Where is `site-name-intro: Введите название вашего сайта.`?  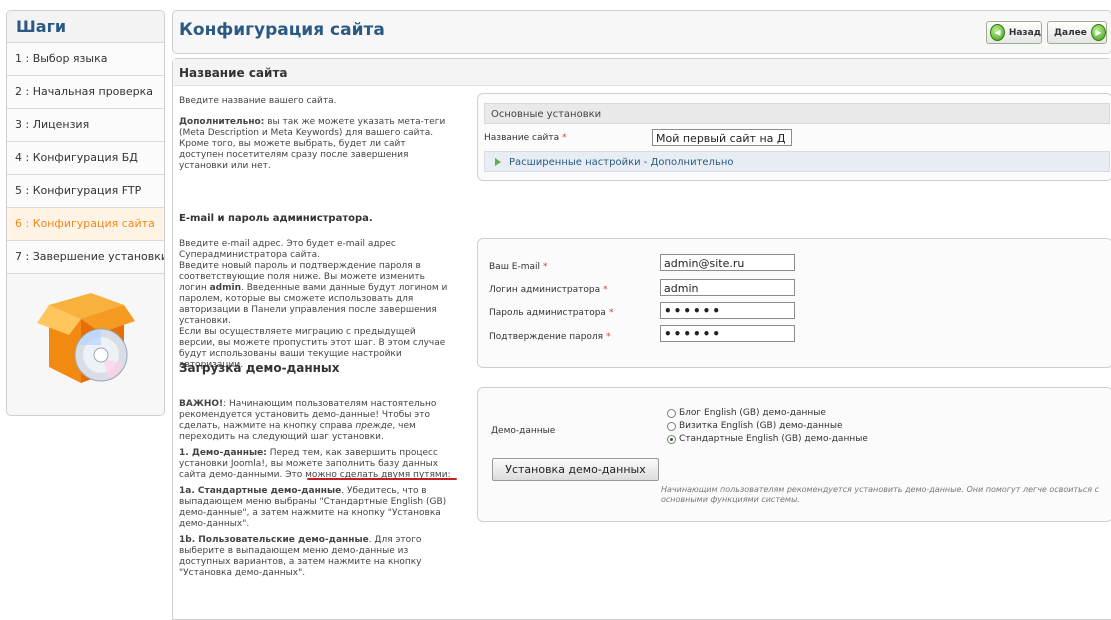 site-name-intro: Введите название вашего сайта. is located at coordinates (258, 101).